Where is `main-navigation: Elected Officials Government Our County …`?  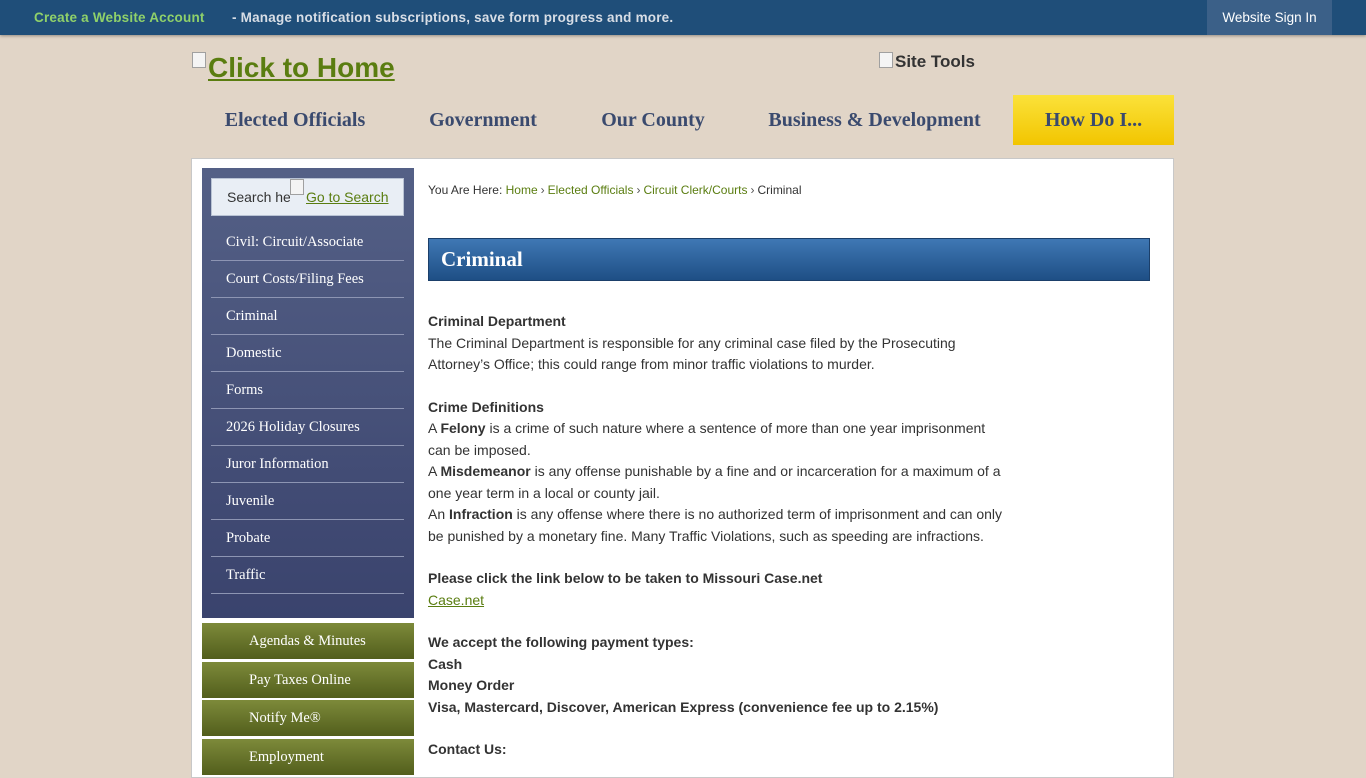
main-navigation: Elected Officials Government Our County … is located at coordinates (683, 120).